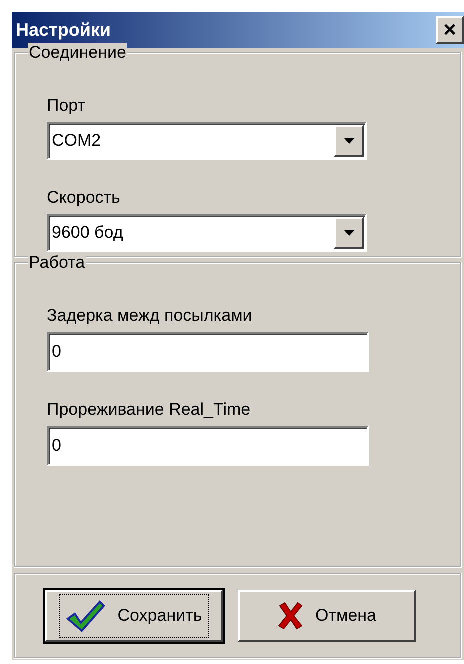 This screenshot has height=664, width=464. Describe the element at coordinates (67, 106) in the screenshot. I see `field-label: Порт` at that location.